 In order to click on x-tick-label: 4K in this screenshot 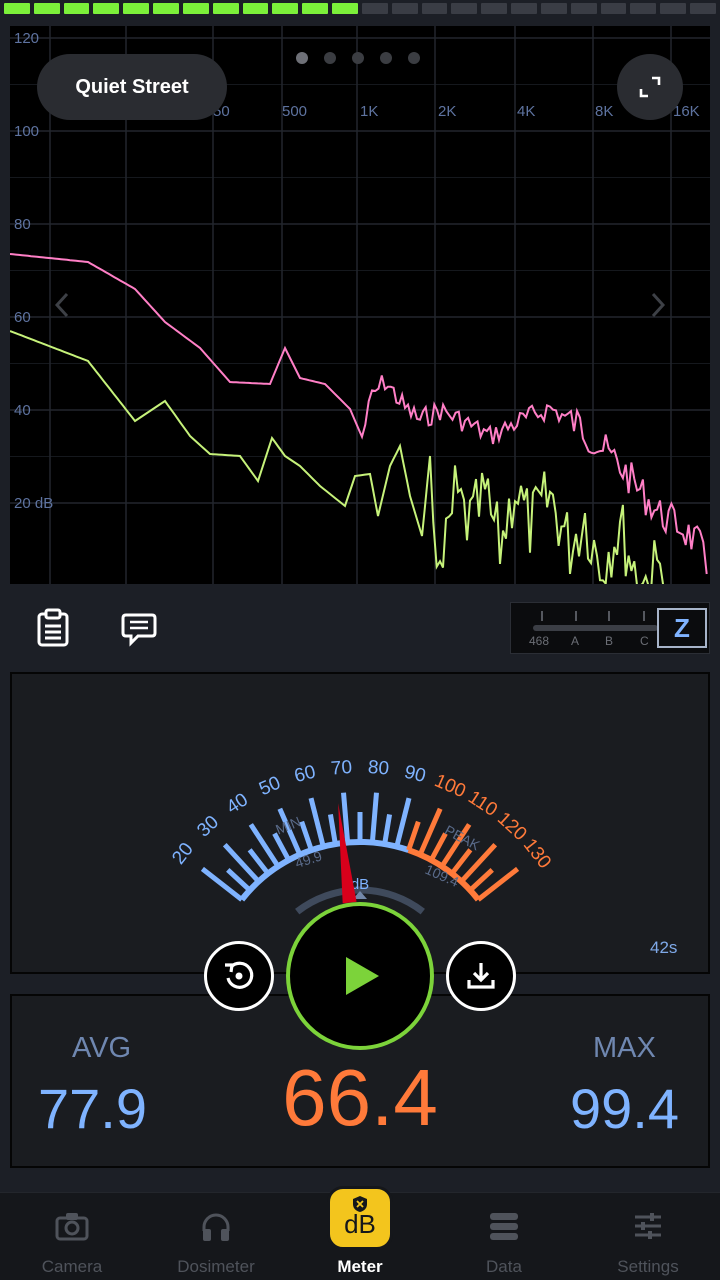, I will do `click(526, 111)`.